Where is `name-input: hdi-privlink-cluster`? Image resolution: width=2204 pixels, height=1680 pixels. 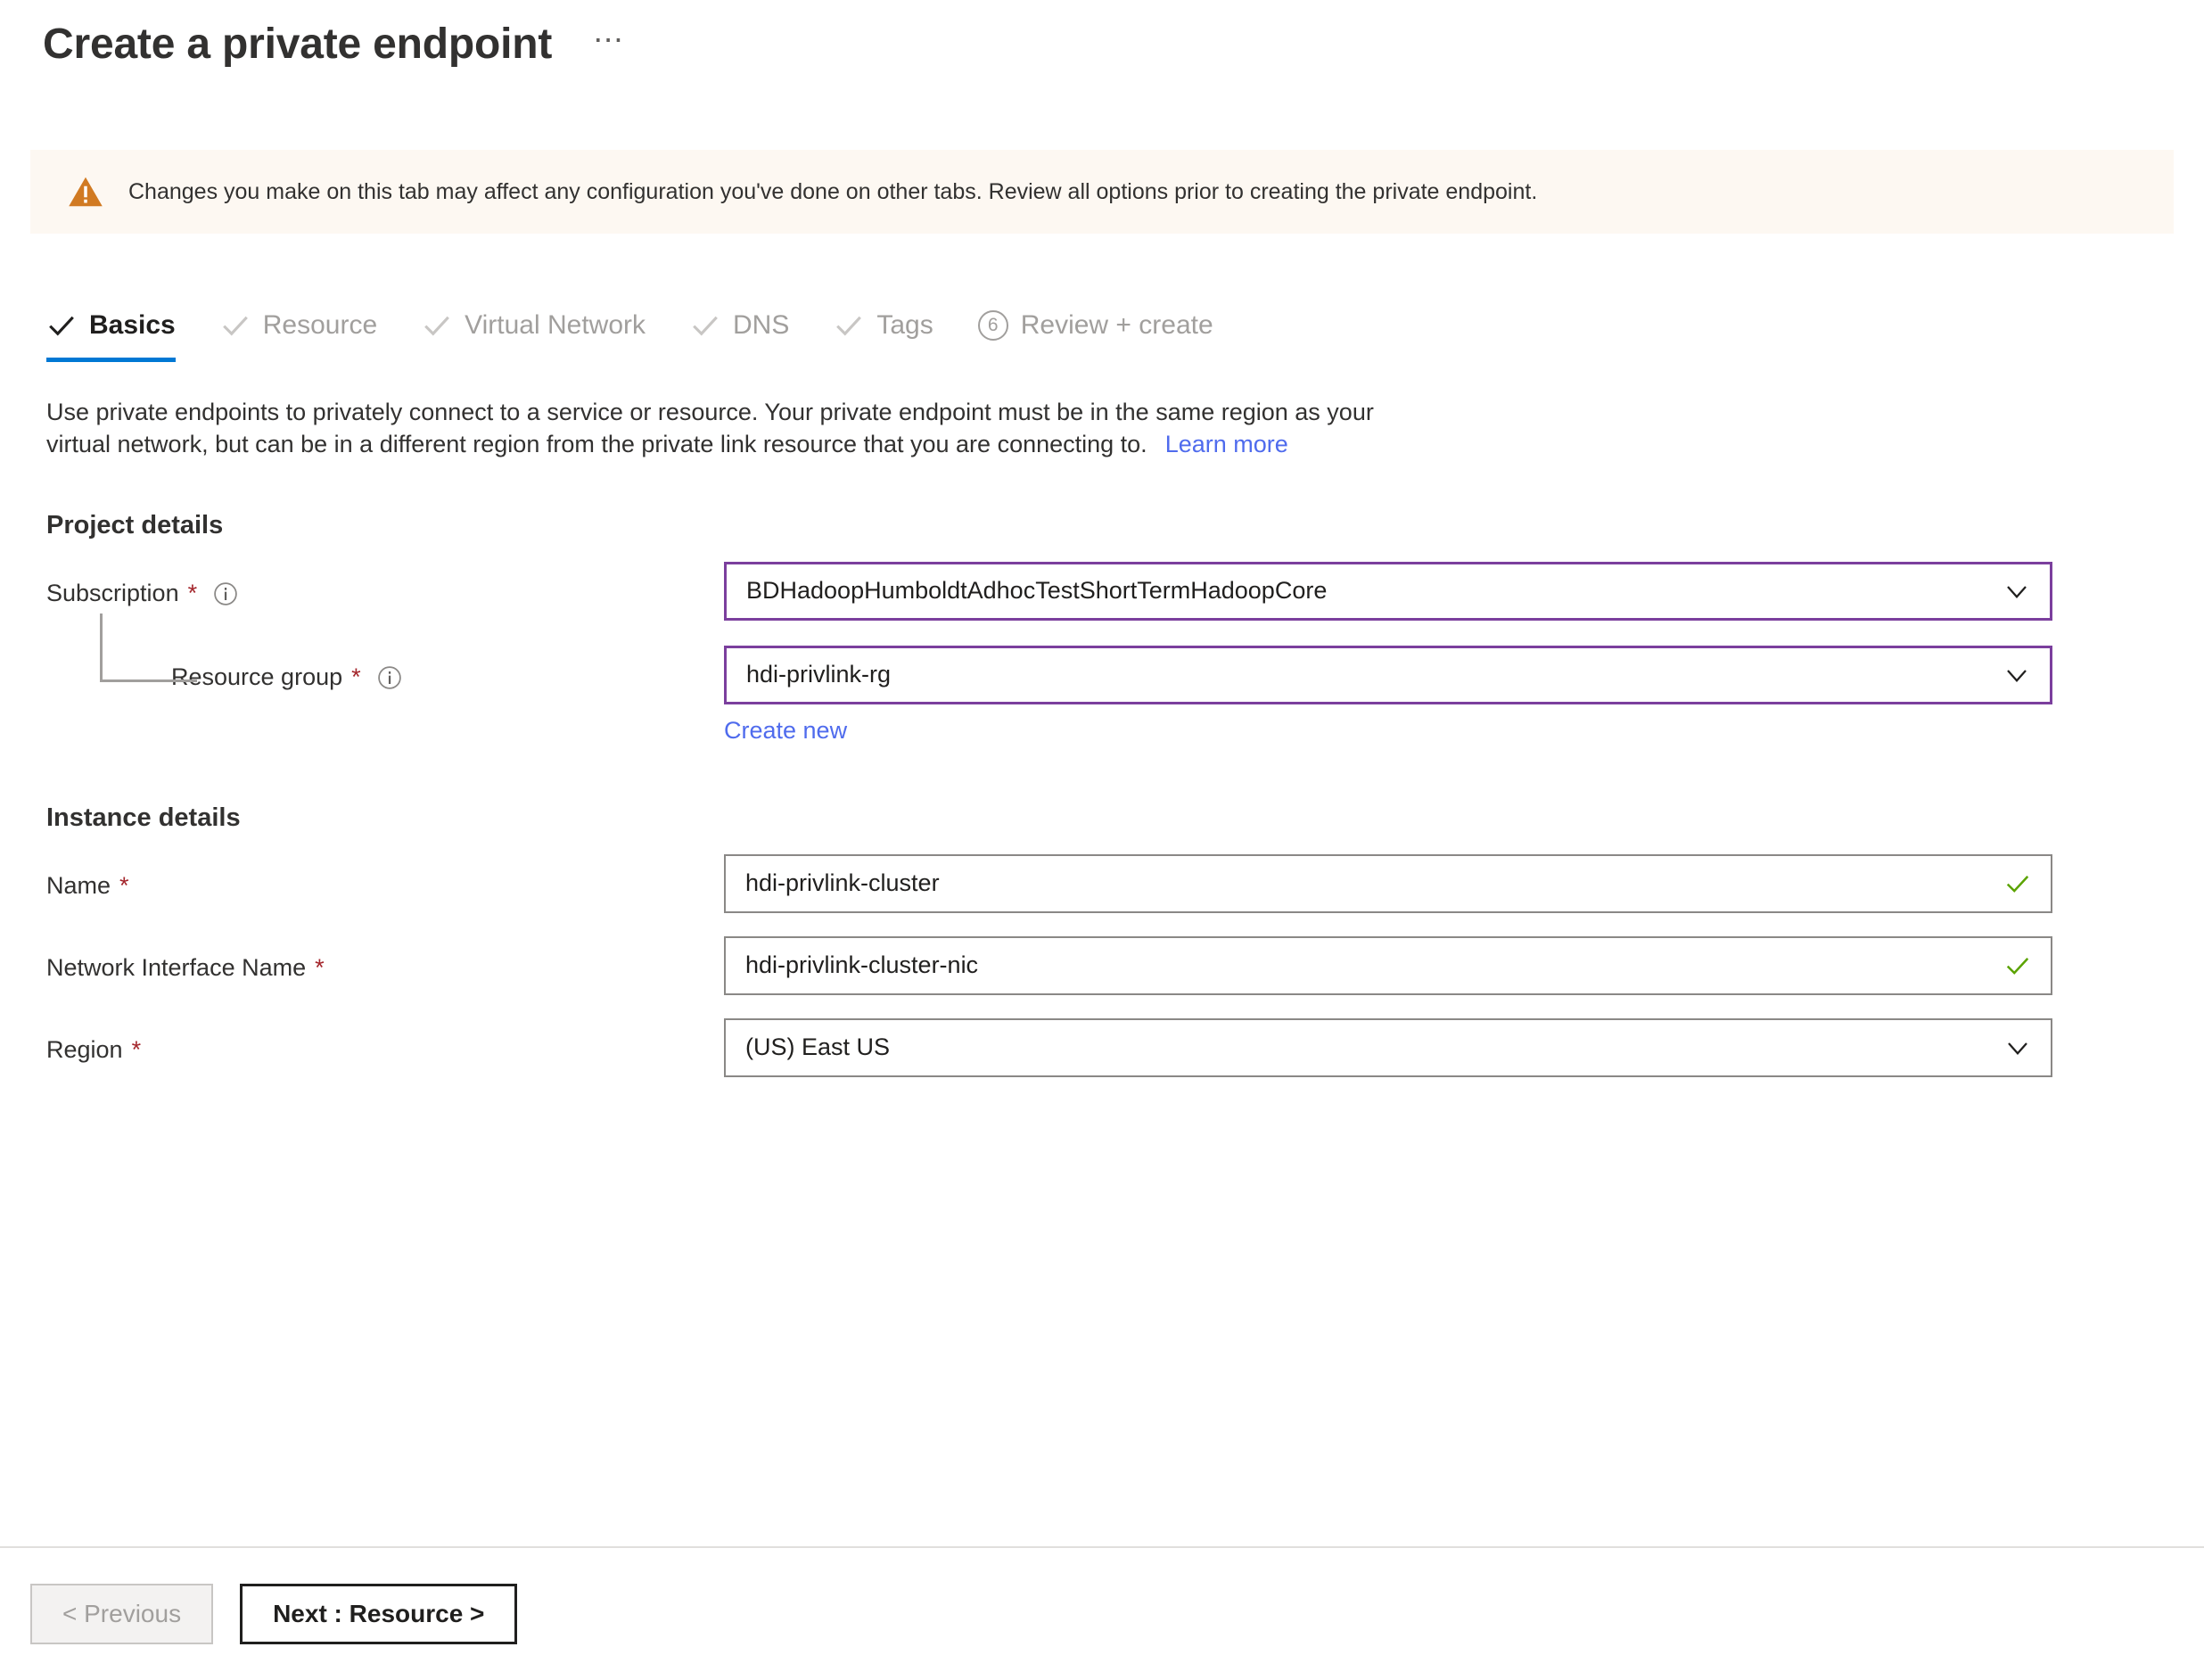 name-input: hdi-privlink-cluster is located at coordinates (1388, 883).